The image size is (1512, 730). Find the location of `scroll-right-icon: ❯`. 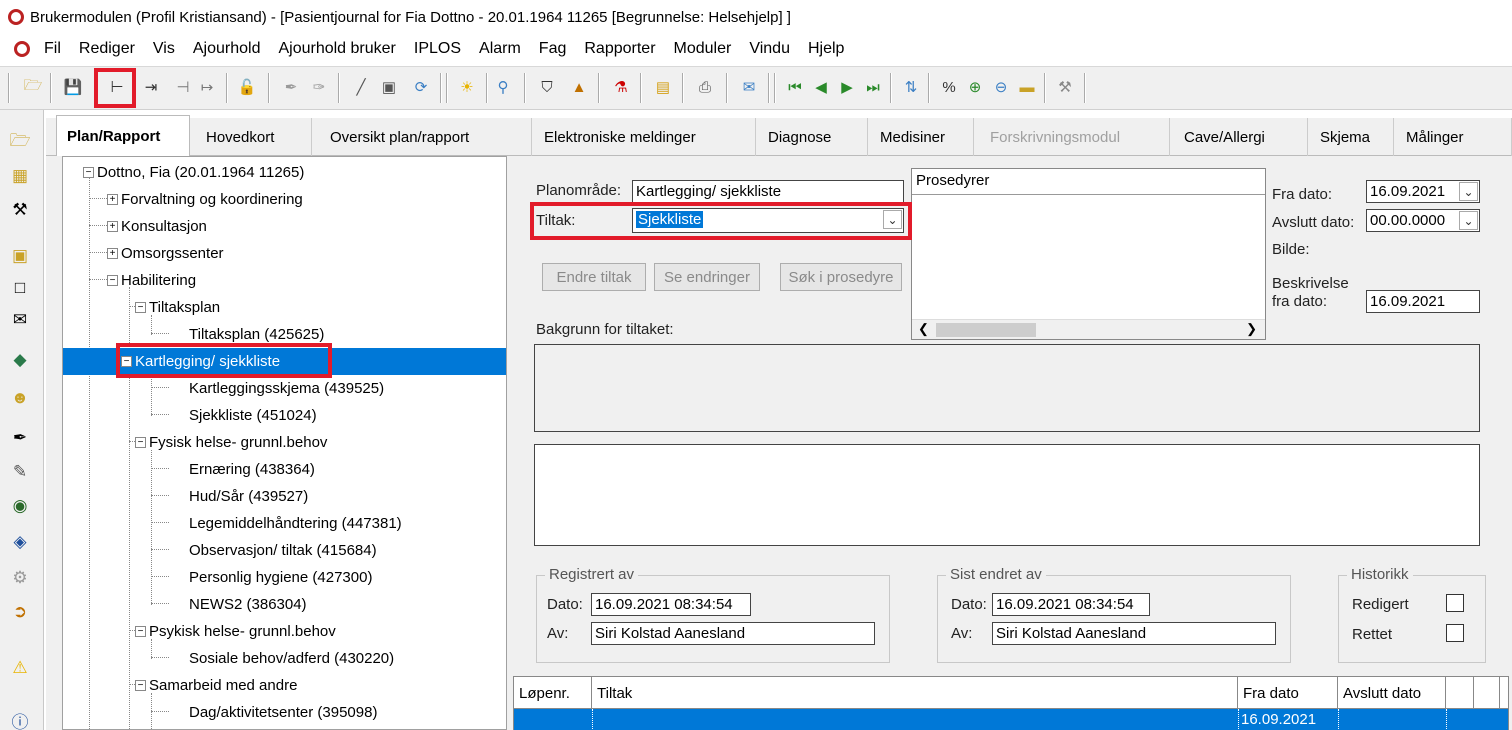

scroll-right-icon: ❯ is located at coordinates (1251, 329).